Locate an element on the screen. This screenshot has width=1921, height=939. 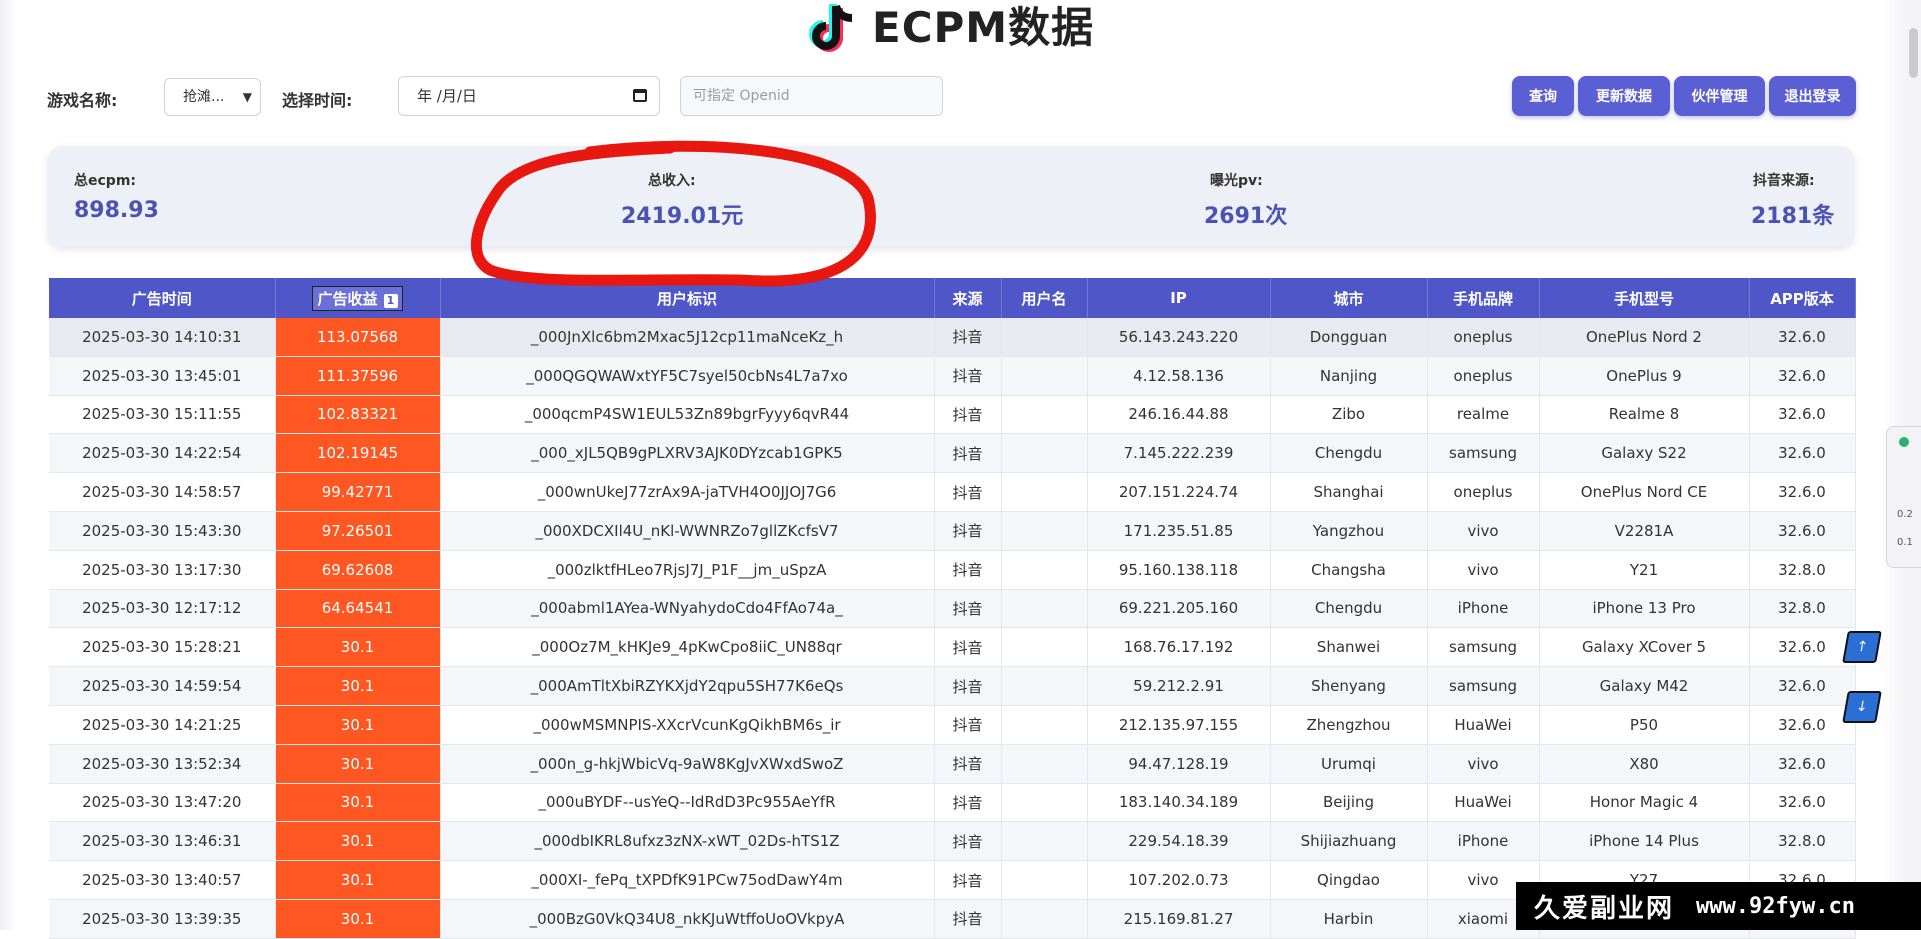
calendar-icon is located at coordinates (640, 95).